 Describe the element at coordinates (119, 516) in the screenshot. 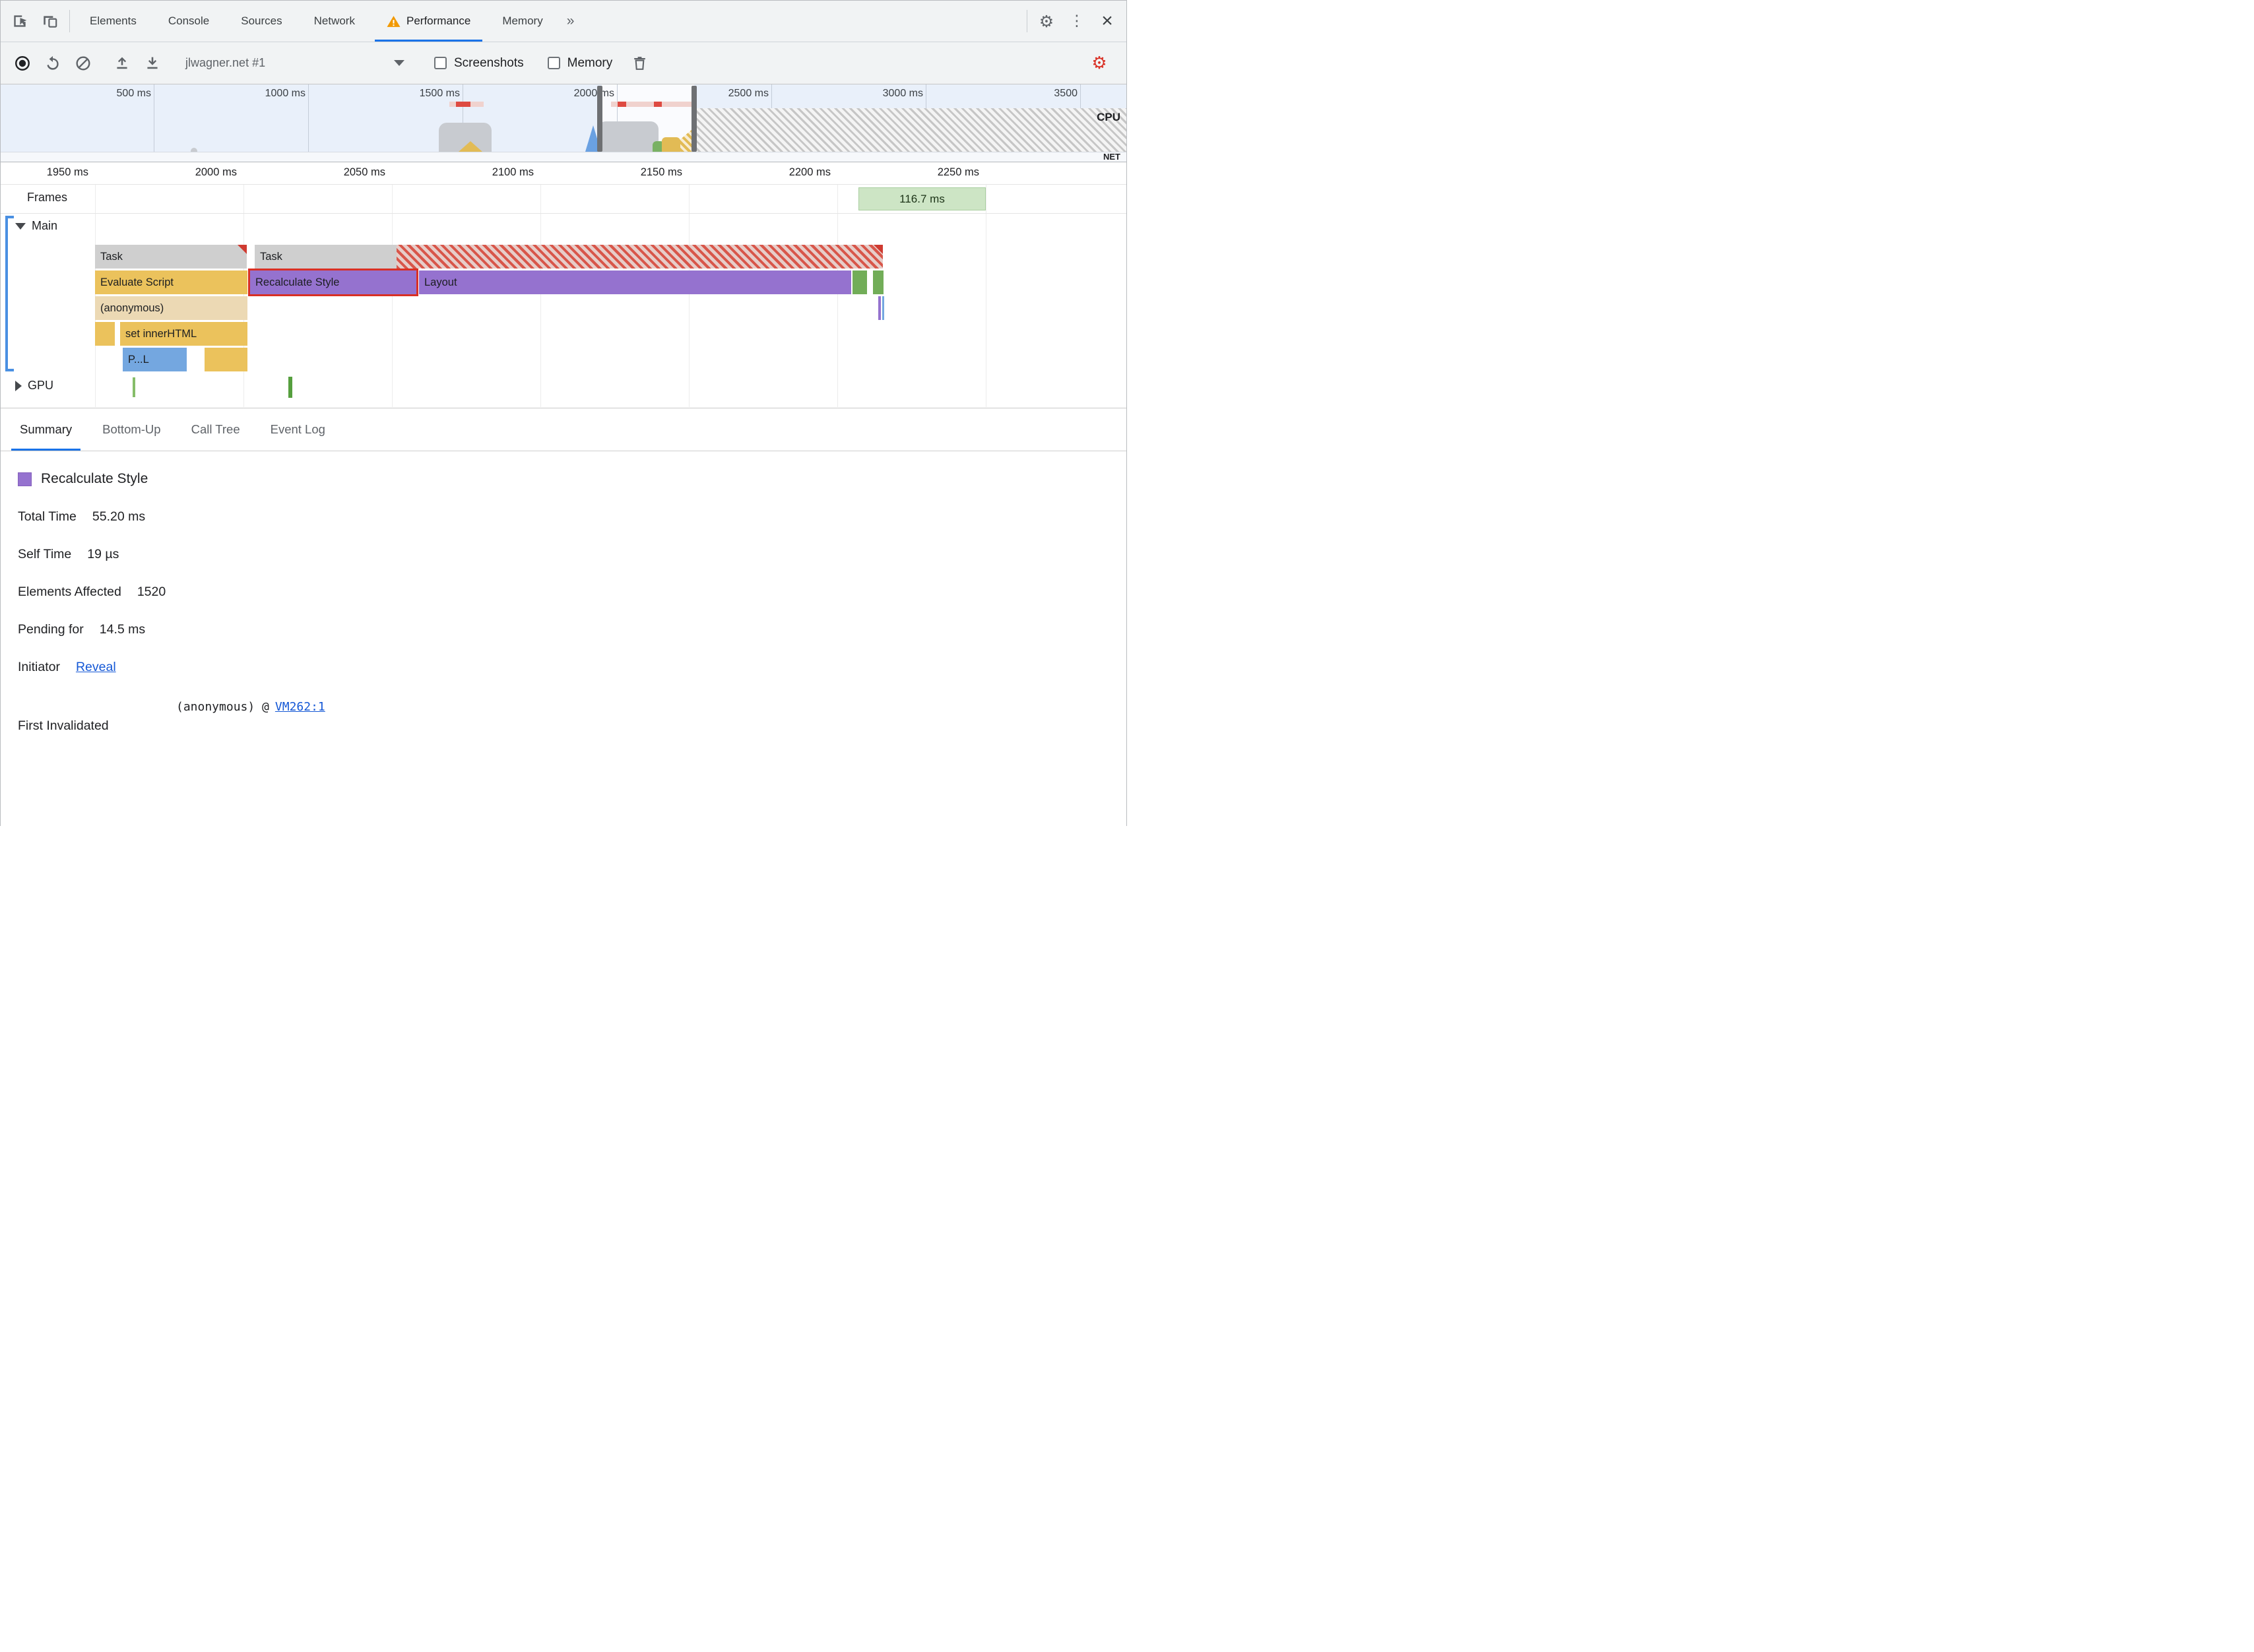

I see `summary-row-value: 55.20 ms` at that location.